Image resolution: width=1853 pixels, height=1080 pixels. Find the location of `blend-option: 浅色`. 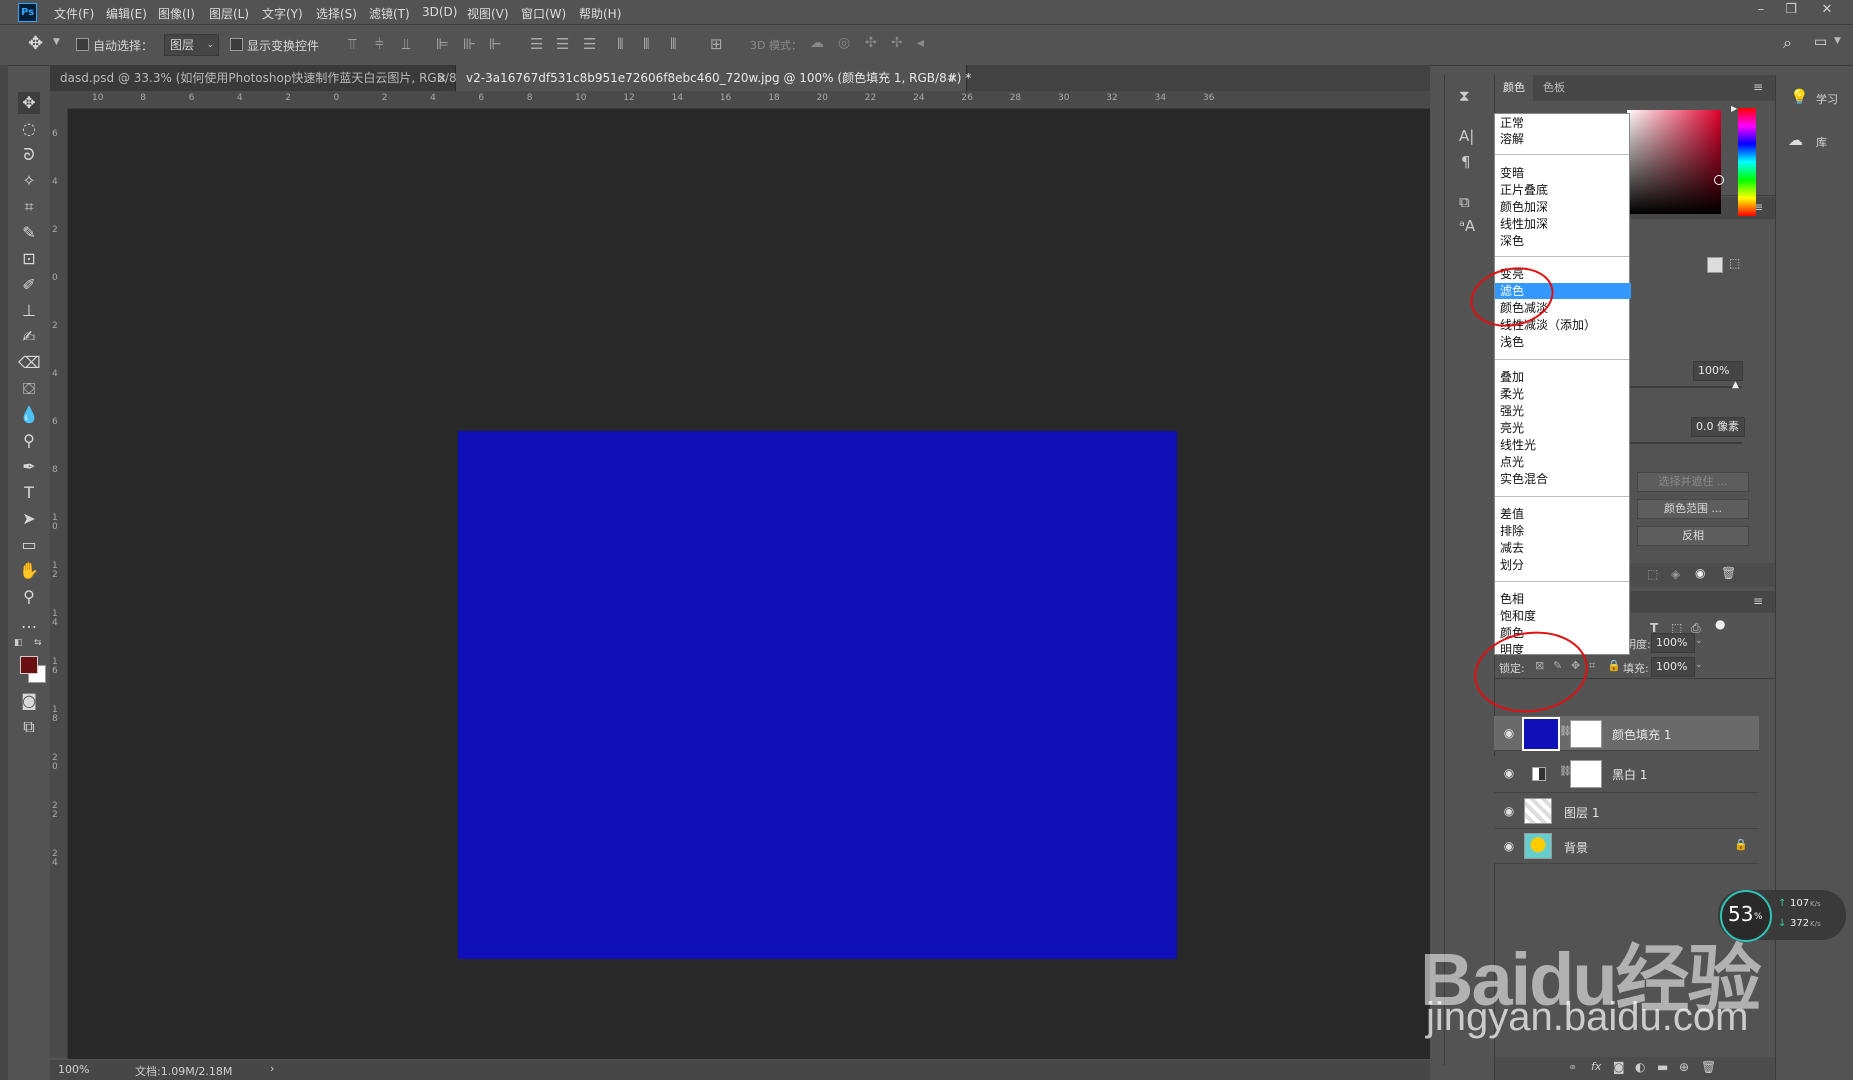

blend-option: 浅色 is located at coordinates (1563, 342).